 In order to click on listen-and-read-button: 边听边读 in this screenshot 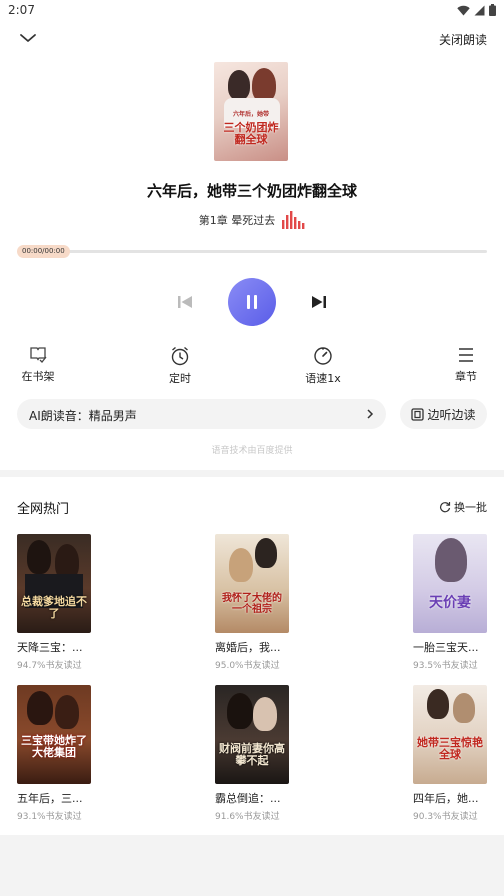, I will do `click(443, 414)`.